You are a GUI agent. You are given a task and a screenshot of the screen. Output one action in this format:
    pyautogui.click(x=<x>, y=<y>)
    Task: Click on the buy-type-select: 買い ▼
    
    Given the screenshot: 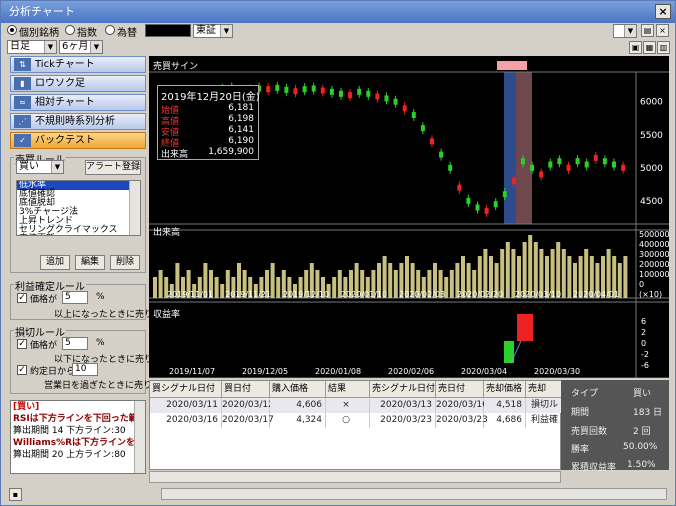 What is the action you would take?
    pyautogui.click(x=40, y=167)
    